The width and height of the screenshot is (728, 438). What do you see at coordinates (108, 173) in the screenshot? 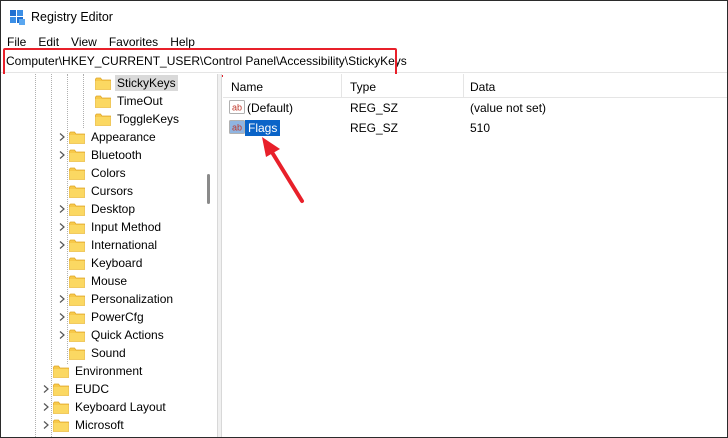
I see `tree-node-label: Colors` at bounding box center [108, 173].